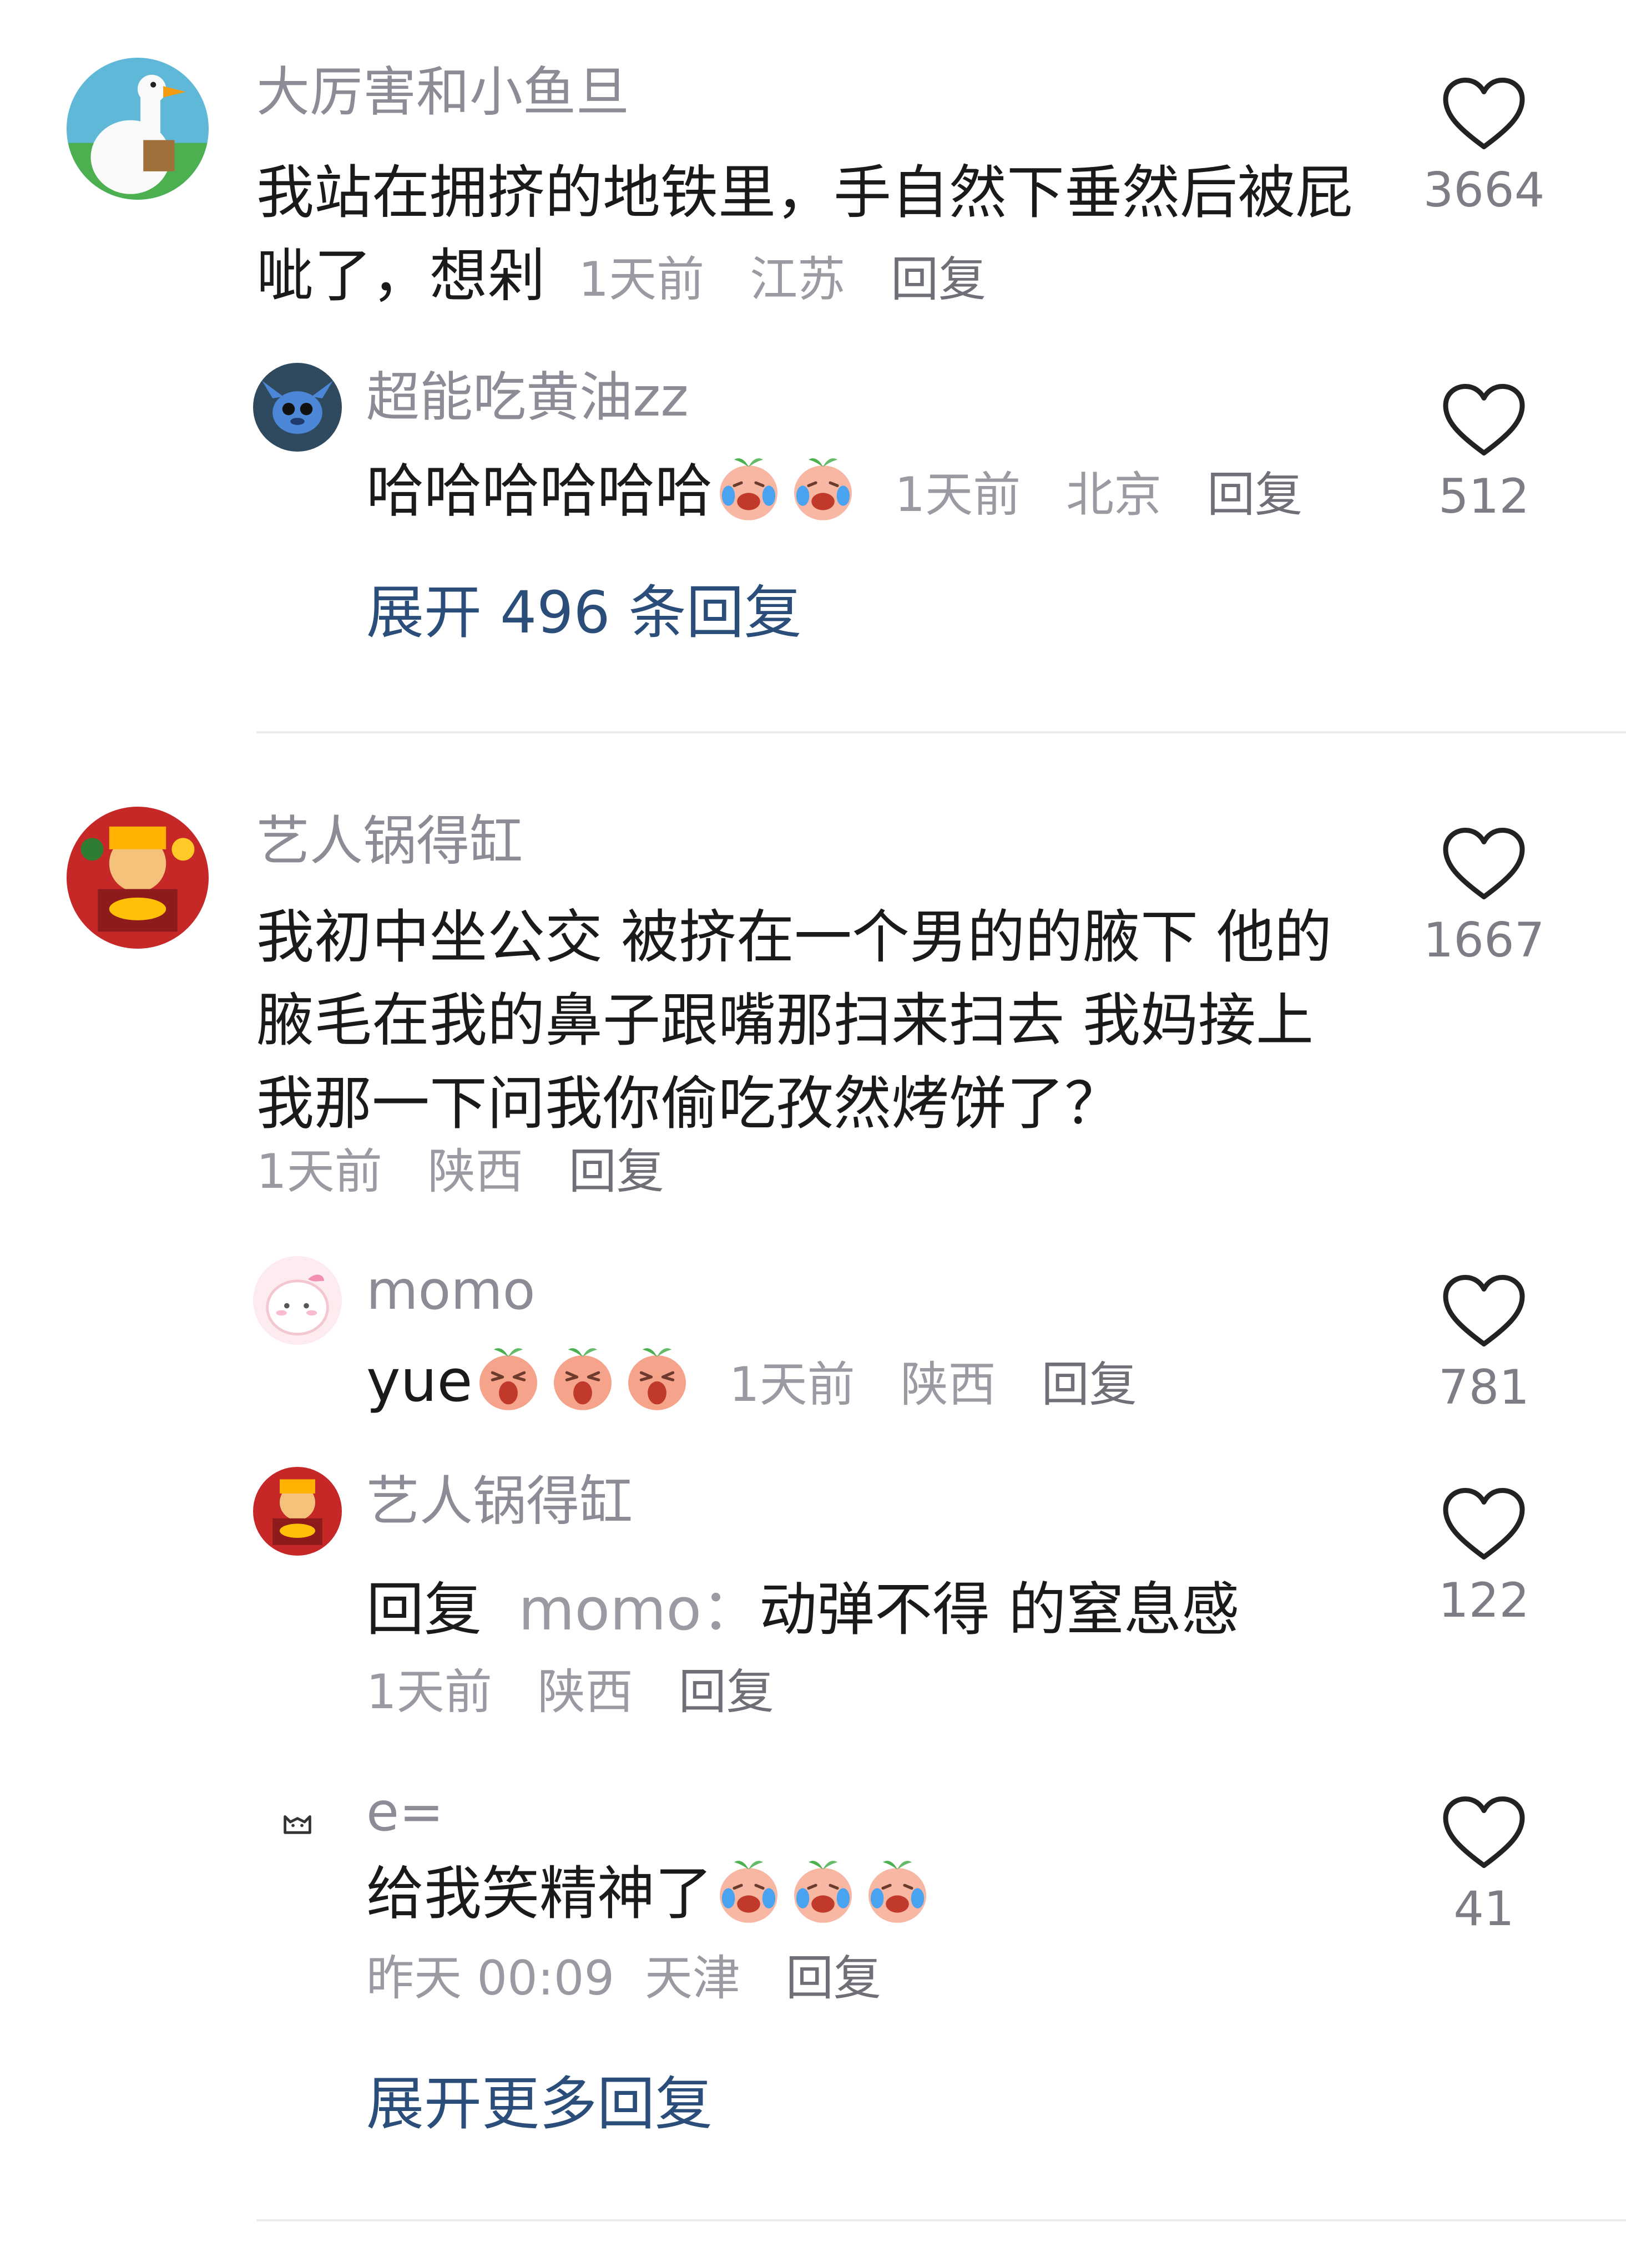 Image resolution: width=1626 pixels, height=2268 pixels. I want to click on reply-author: momo, so click(451, 1290).